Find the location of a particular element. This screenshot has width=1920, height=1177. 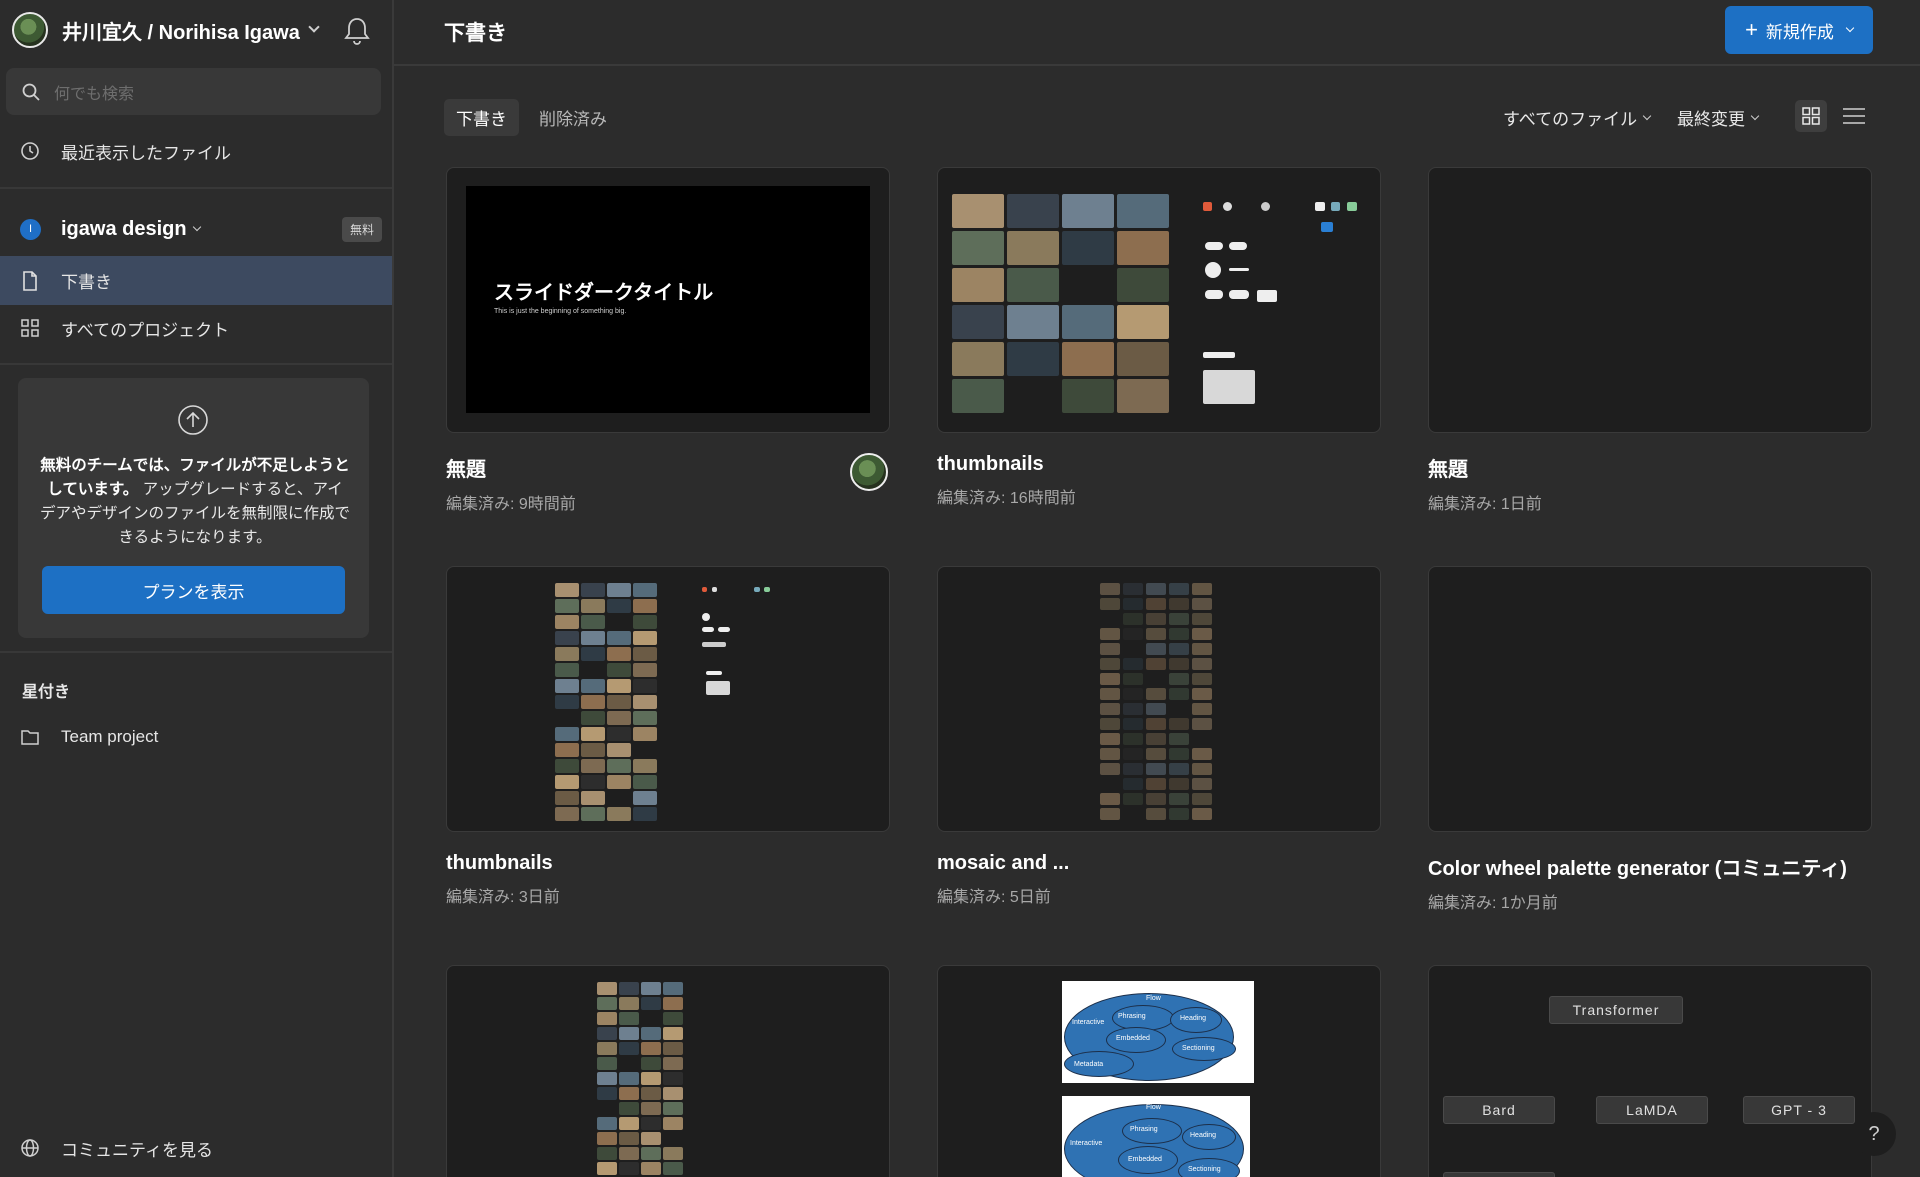

bell-icon is located at coordinates (357, 31).